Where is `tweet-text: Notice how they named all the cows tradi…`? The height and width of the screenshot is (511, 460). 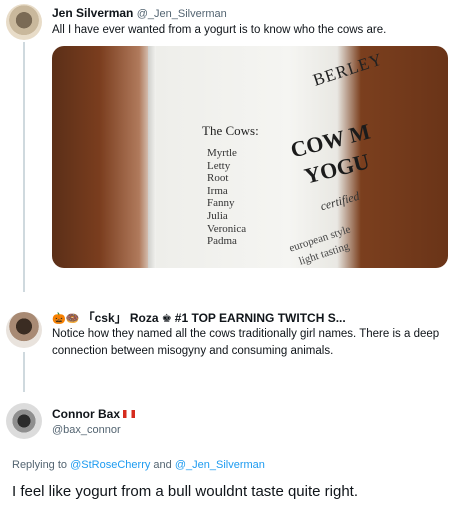 tweet-text: Notice how they named all the cows tradi… is located at coordinates (246, 342).